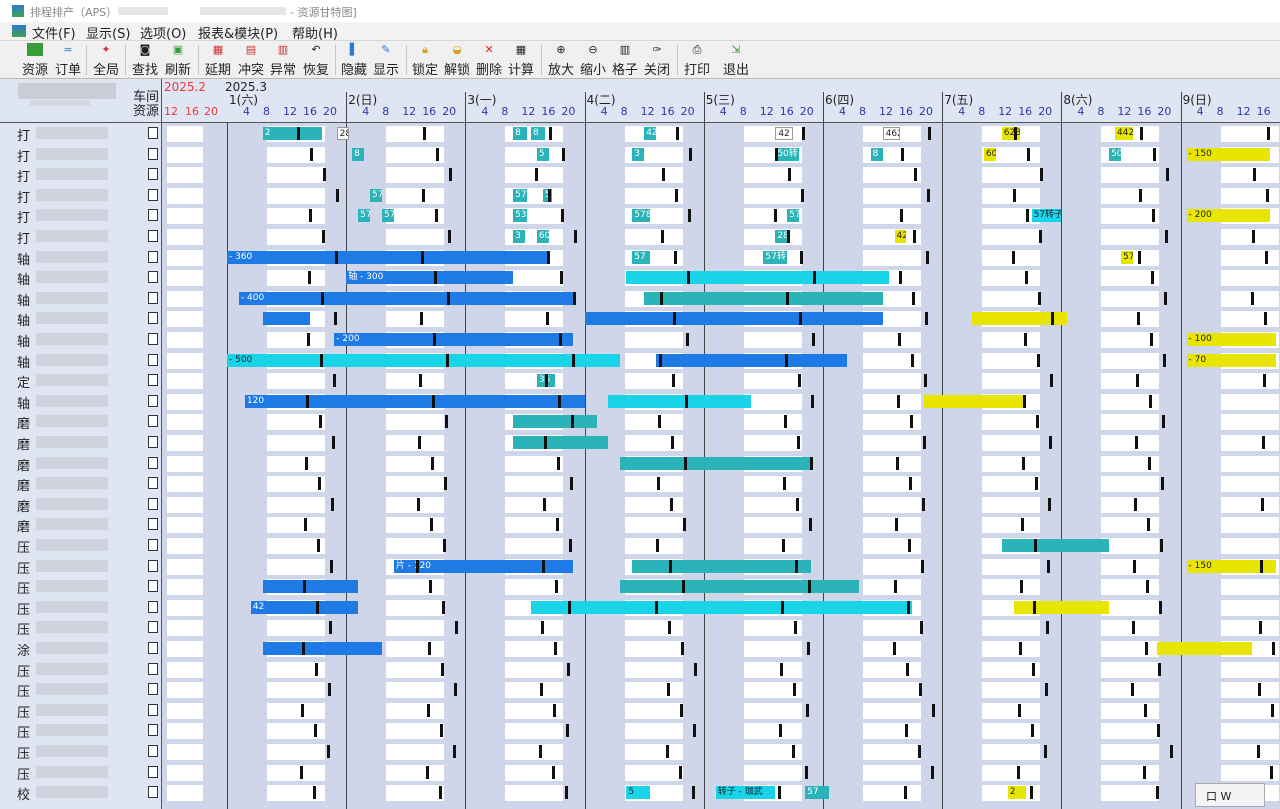  Describe the element at coordinates (283, 60) in the screenshot. I see `exception-button: ▥ 异常` at that location.